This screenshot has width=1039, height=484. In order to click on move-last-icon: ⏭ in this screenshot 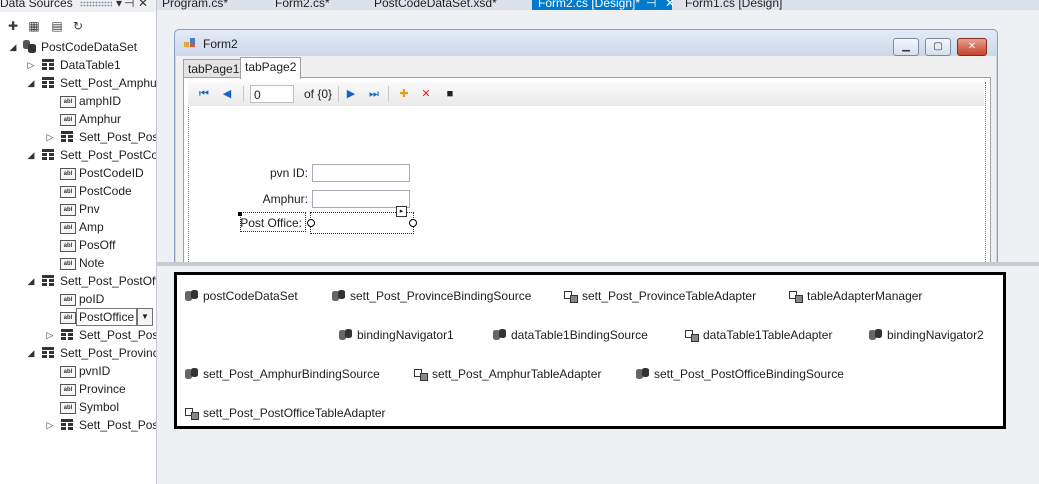, I will do `click(374, 94)`.